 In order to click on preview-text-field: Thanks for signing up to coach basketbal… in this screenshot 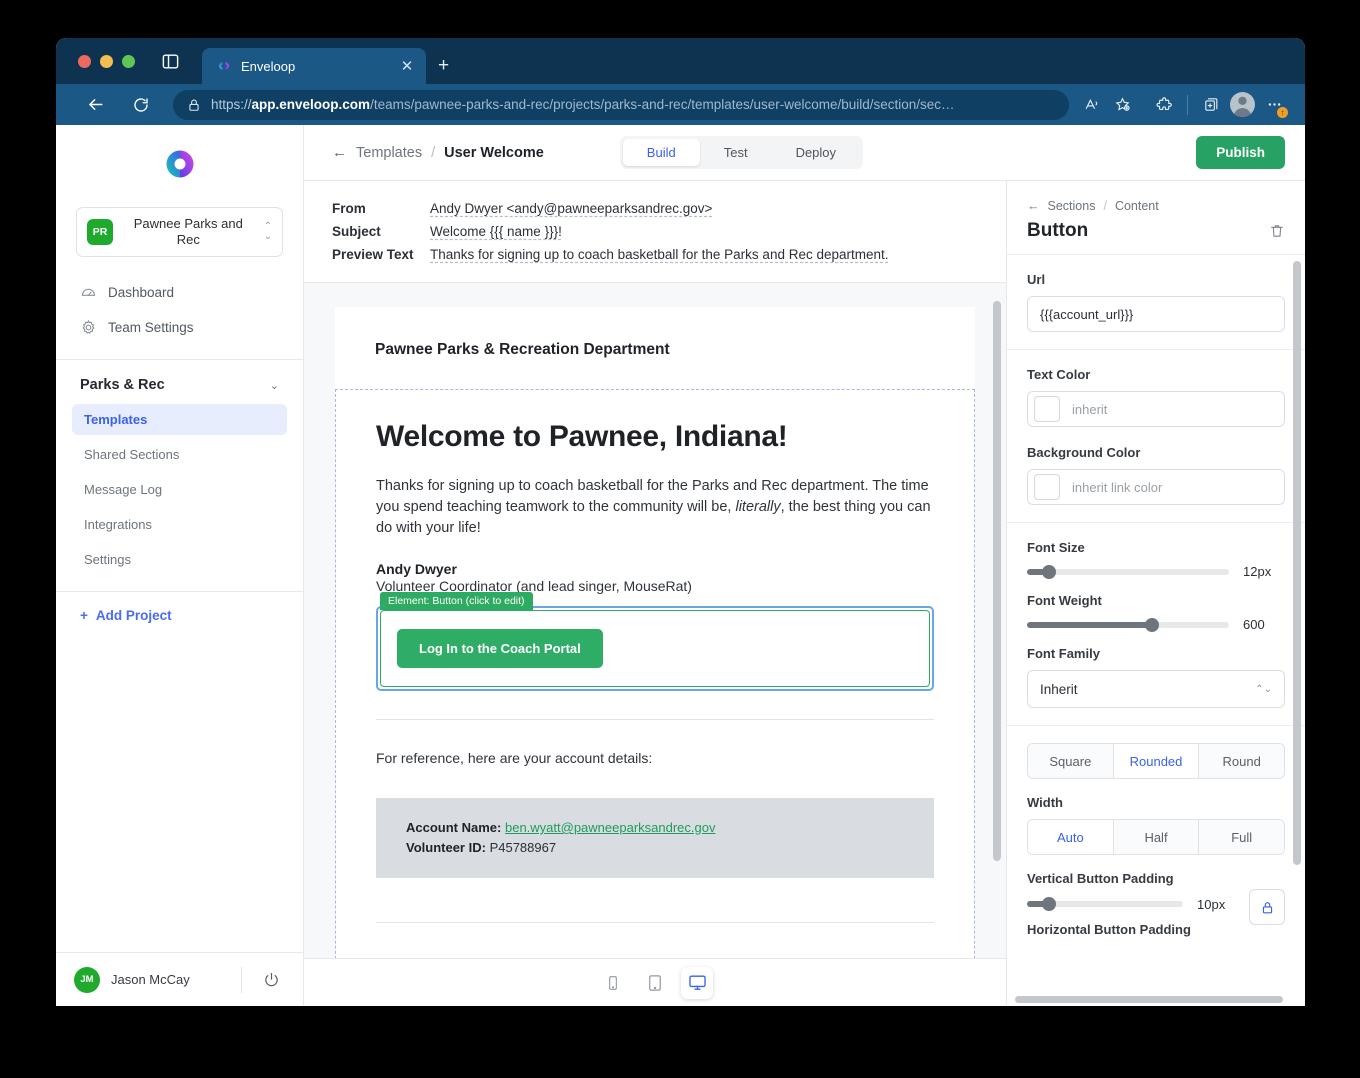, I will do `click(659, 254)`.